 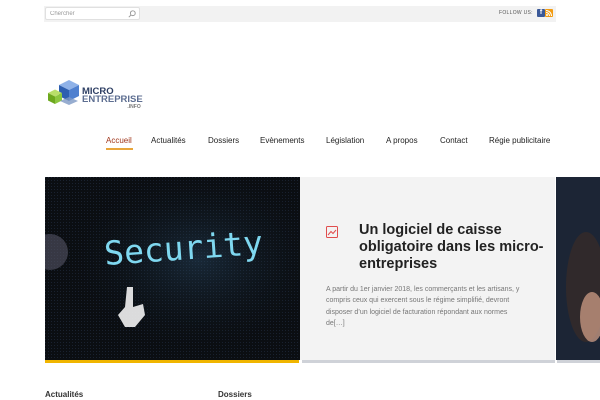 I want to click on nav-item-regie-publicitaire: Régie publicitaire, so click(x=519, y=140).